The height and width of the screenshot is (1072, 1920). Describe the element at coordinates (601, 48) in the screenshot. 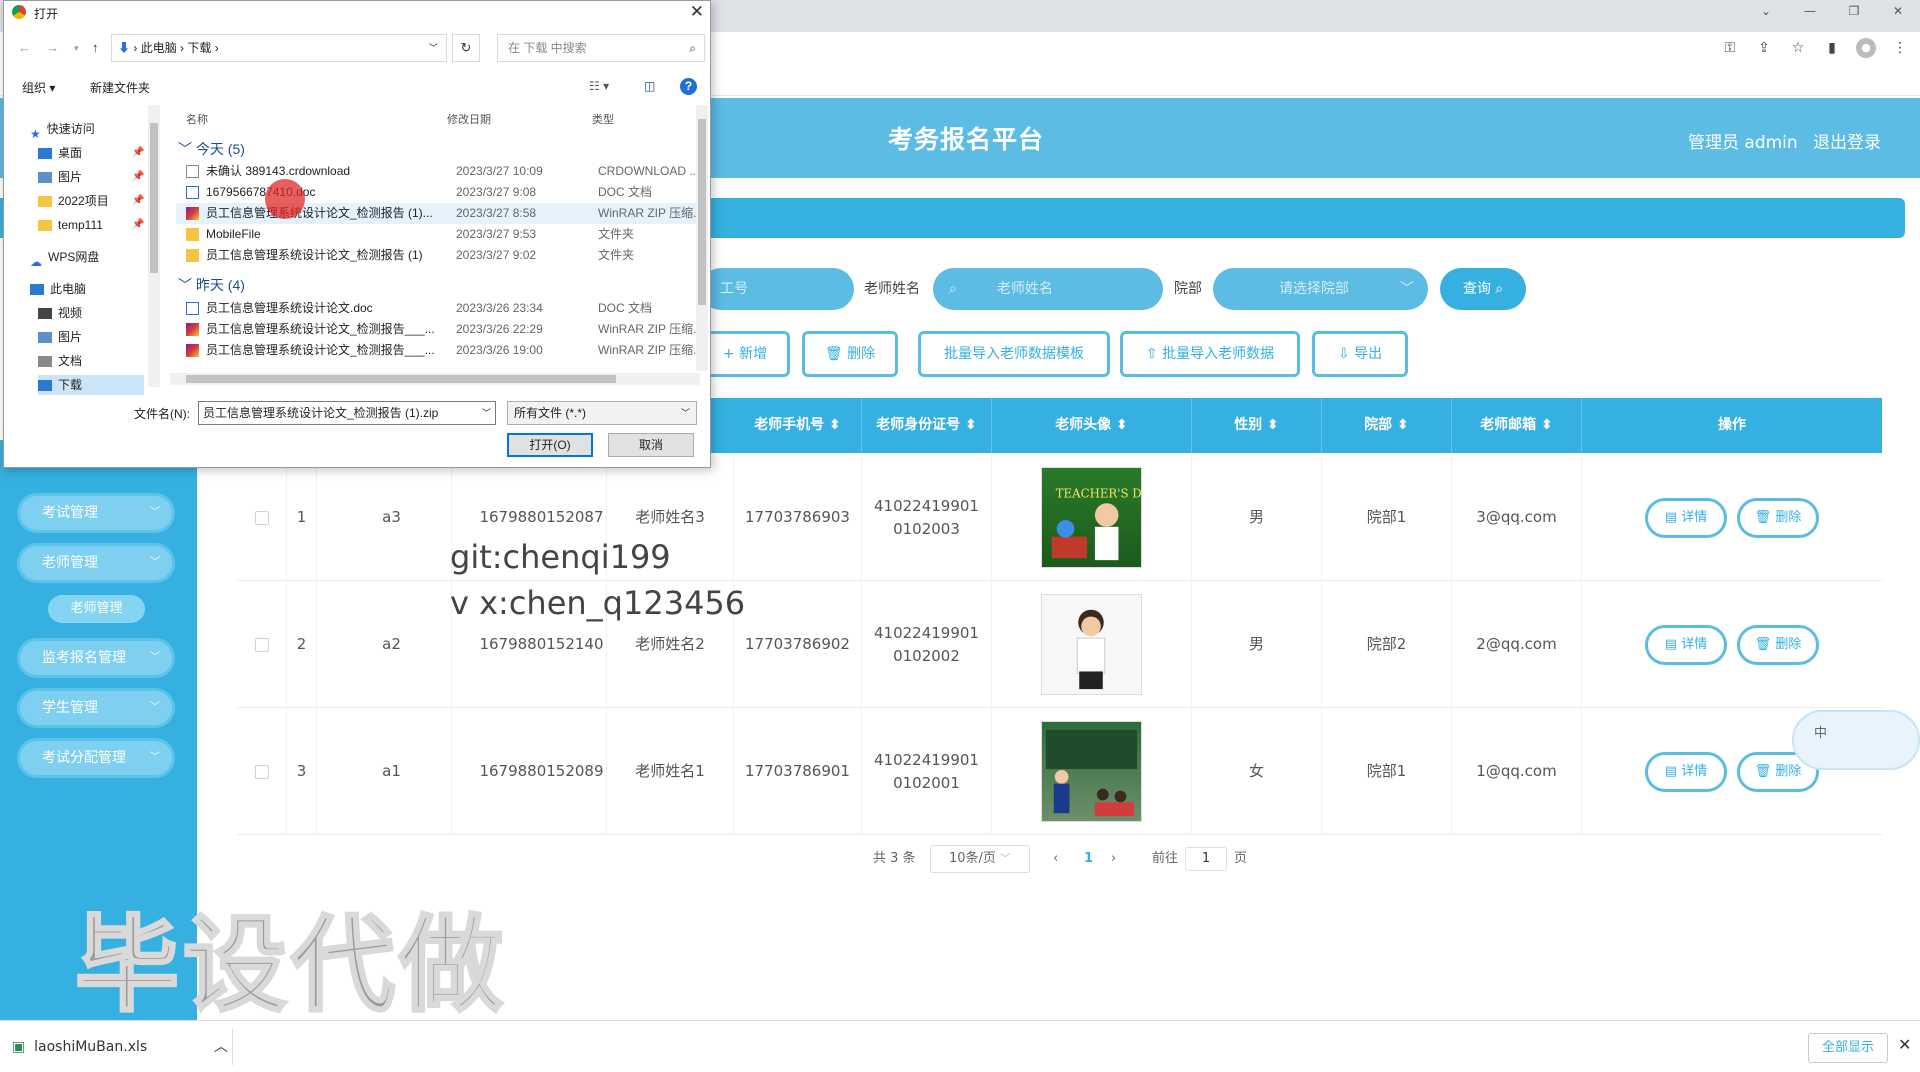

I see `dialog-search-input: 在 下载 中搜索 ⌕` at that location.